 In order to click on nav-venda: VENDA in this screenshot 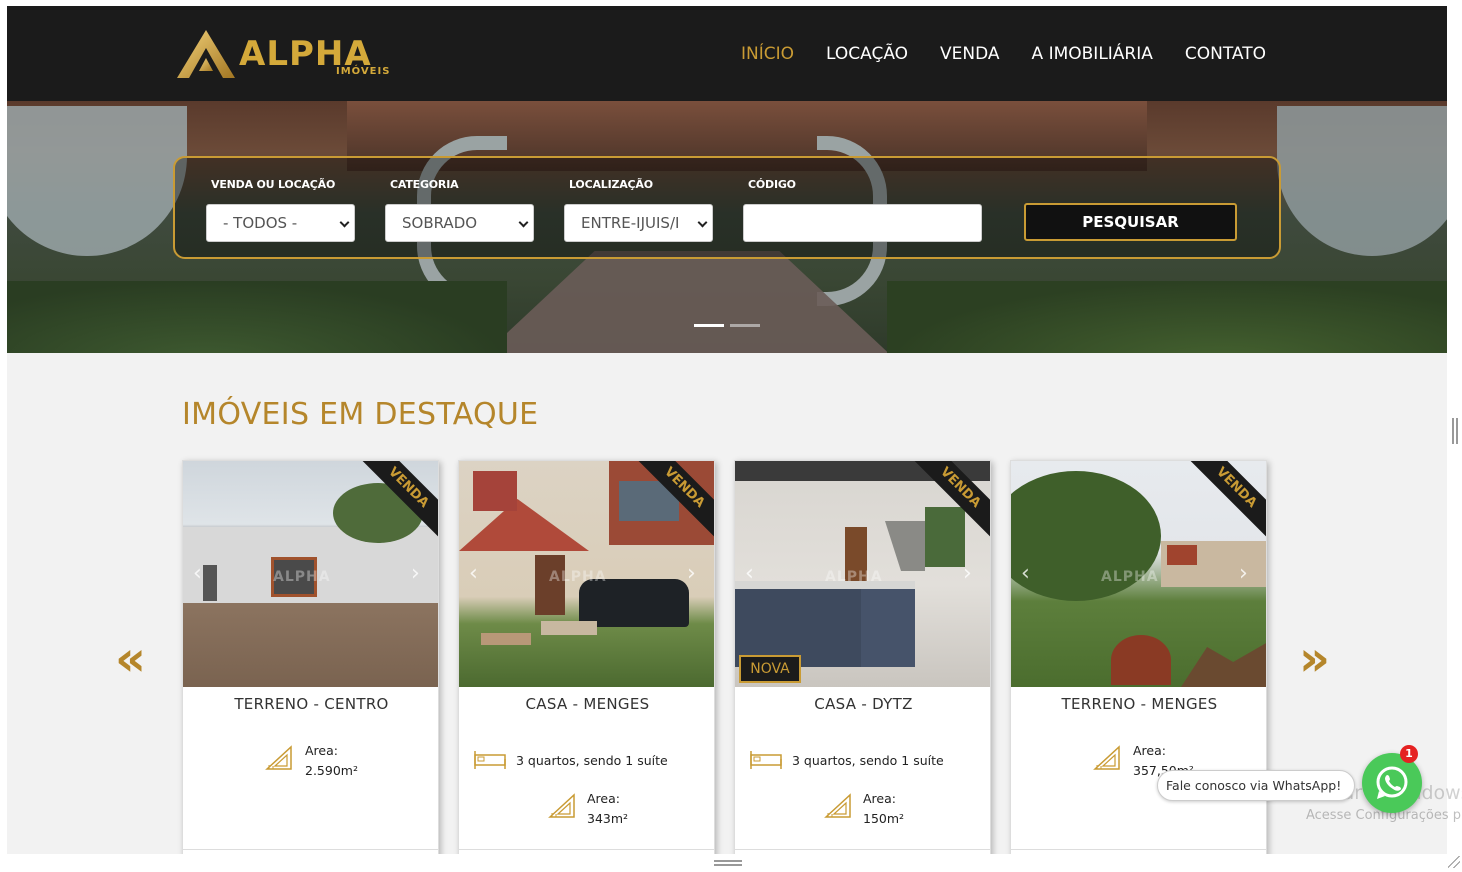, I will do `click(970, 54)`.